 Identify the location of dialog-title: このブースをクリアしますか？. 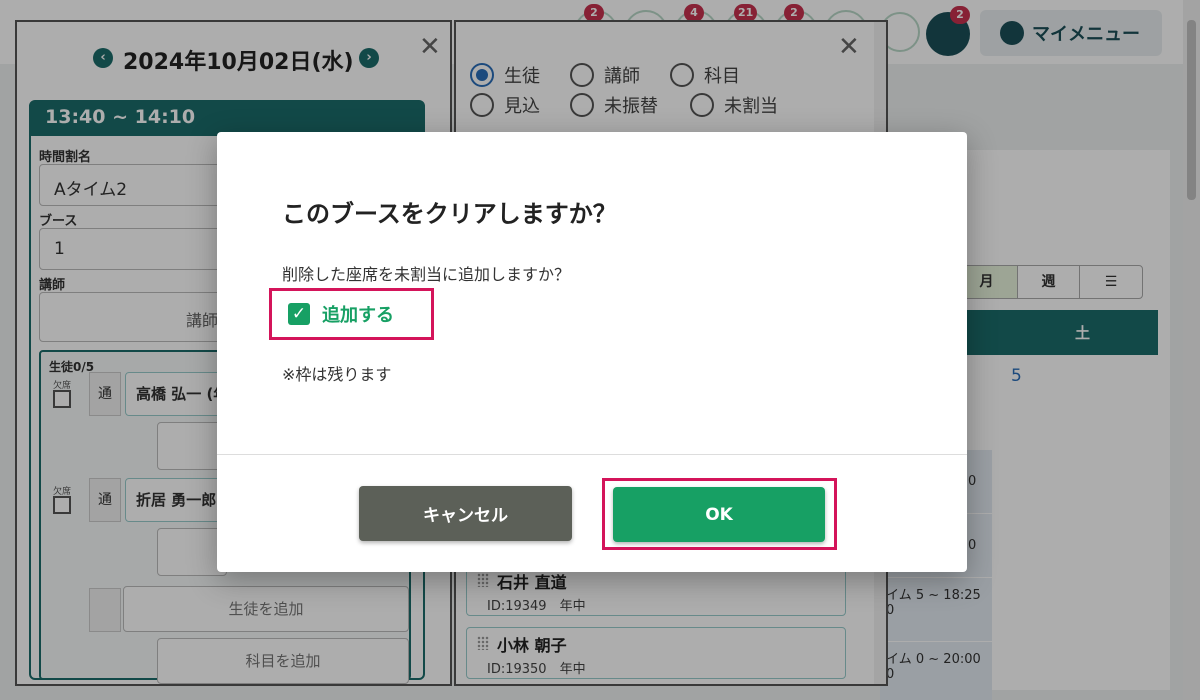
(449, 214).